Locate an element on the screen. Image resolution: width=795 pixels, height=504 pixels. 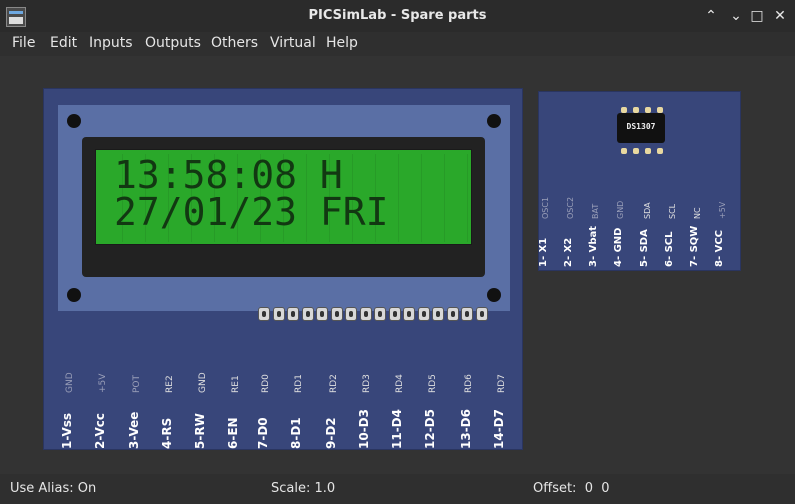
lcd-signal-label: RD2 is located at coordinates (334, 383).